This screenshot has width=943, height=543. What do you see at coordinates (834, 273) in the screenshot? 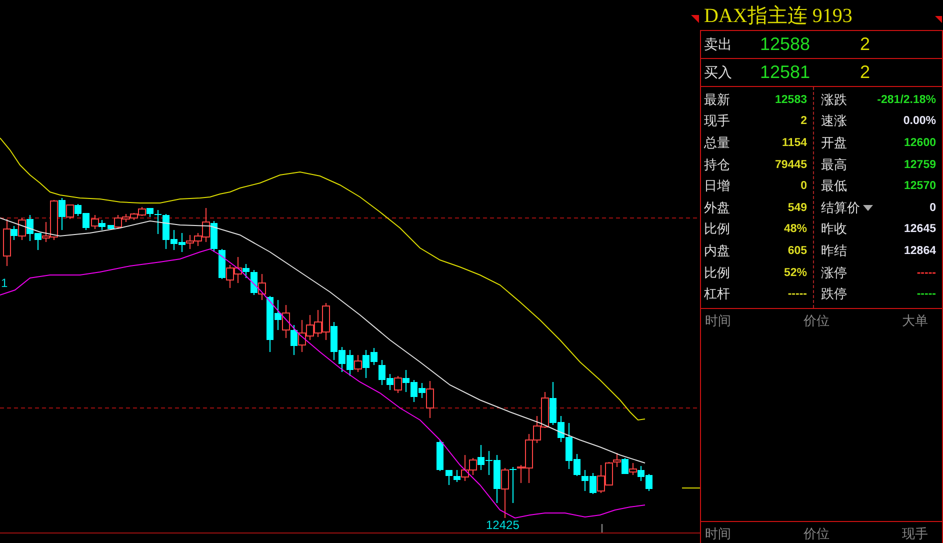
I see `stat-label: 涨停` at bounding box center [834, 273].